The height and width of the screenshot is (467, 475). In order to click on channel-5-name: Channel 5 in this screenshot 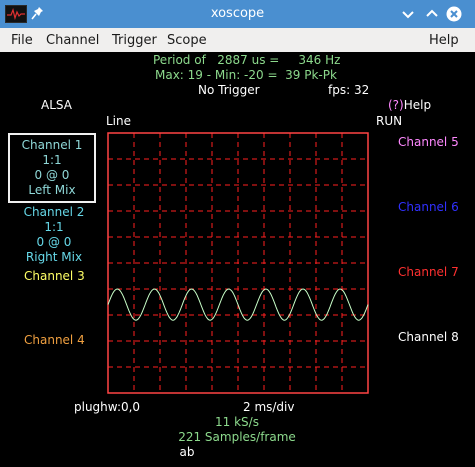, I will do `click(428, 142)`.